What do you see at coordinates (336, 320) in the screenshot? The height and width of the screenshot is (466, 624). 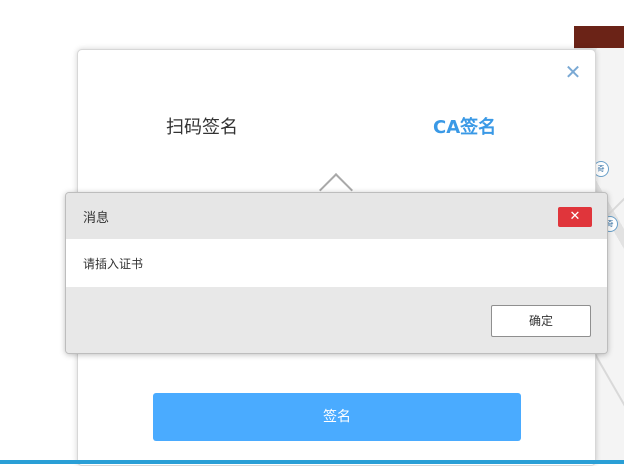 I see `message-dialog-footer: 确定` at bounding box center [336, 320].